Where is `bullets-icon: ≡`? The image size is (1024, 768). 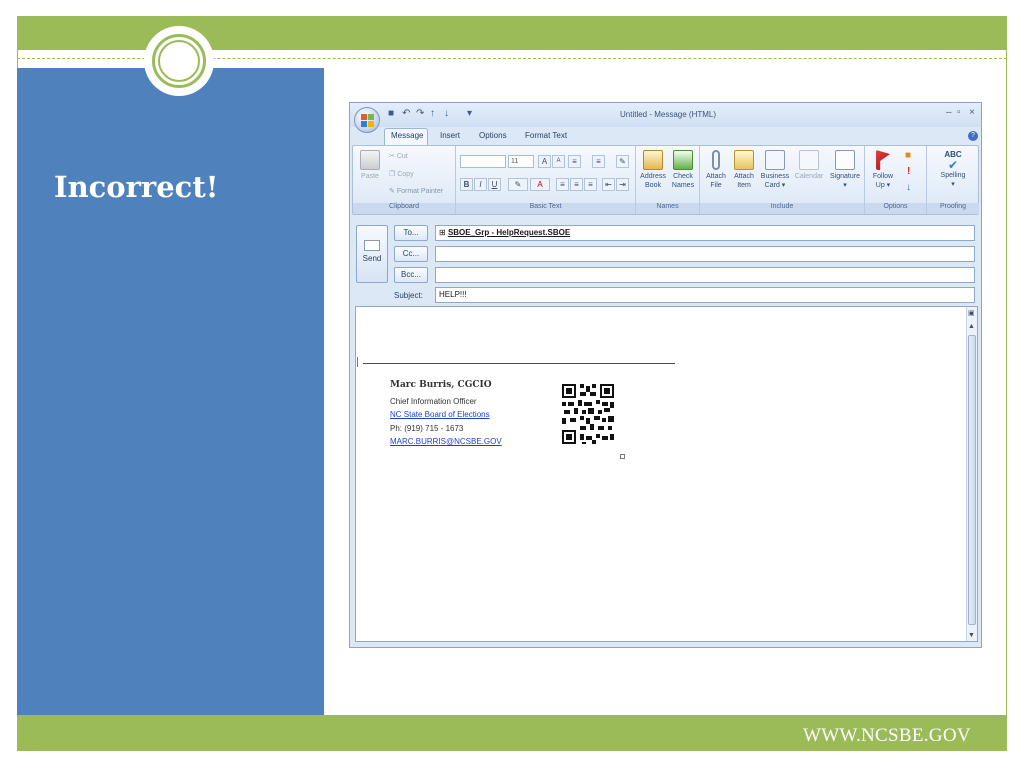 bullets-icon: ≡ is located at coordinates (574, 161).